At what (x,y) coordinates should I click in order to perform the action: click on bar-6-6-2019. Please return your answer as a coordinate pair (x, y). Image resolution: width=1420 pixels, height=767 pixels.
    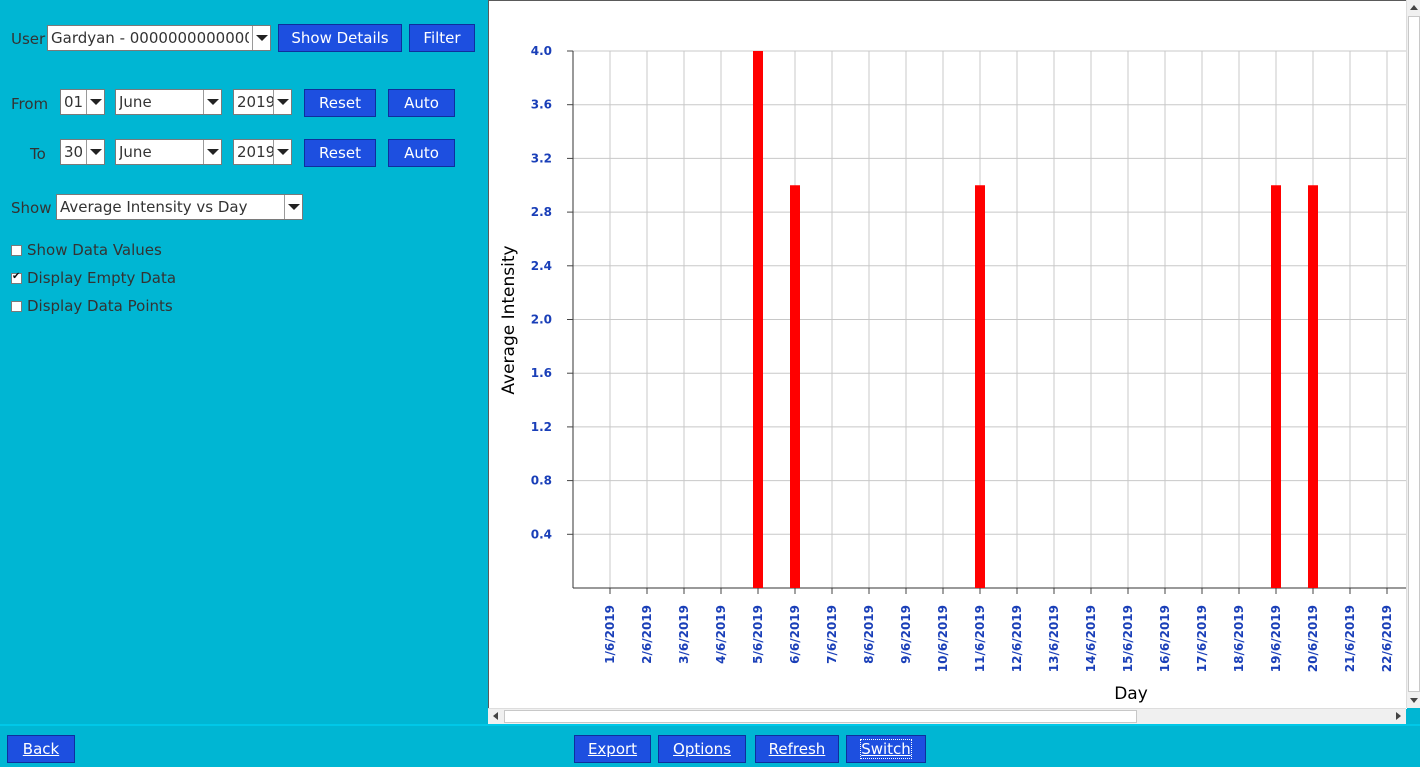
    Looking at the image, I should click on (795, 386).